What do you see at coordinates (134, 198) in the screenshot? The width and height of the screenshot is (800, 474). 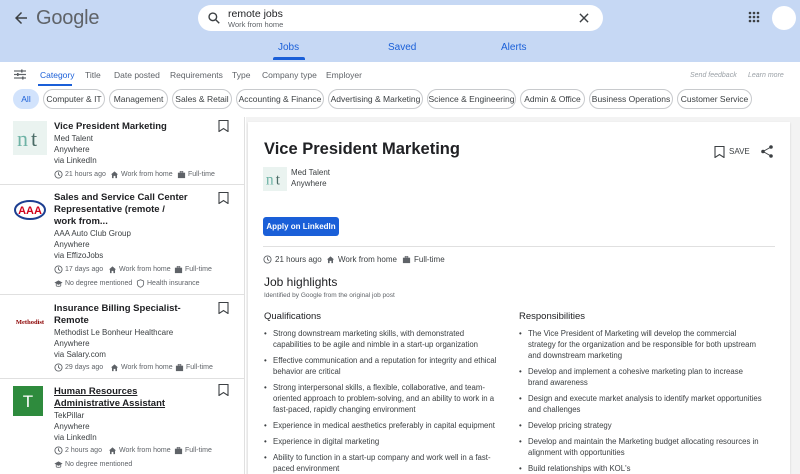 I see `job-title-line-1: Sales and Service Call Center` at bounding box center [134, 198].